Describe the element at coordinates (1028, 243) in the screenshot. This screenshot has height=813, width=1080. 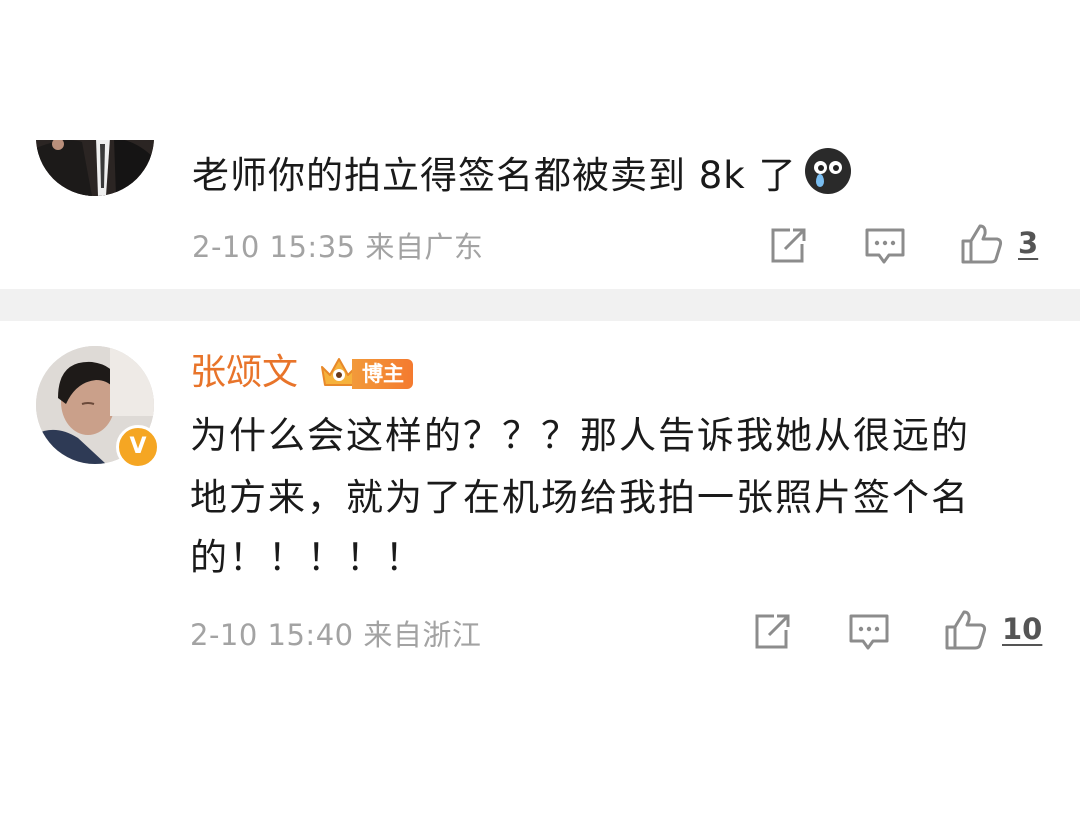
I see `like-count: 3` at that location.